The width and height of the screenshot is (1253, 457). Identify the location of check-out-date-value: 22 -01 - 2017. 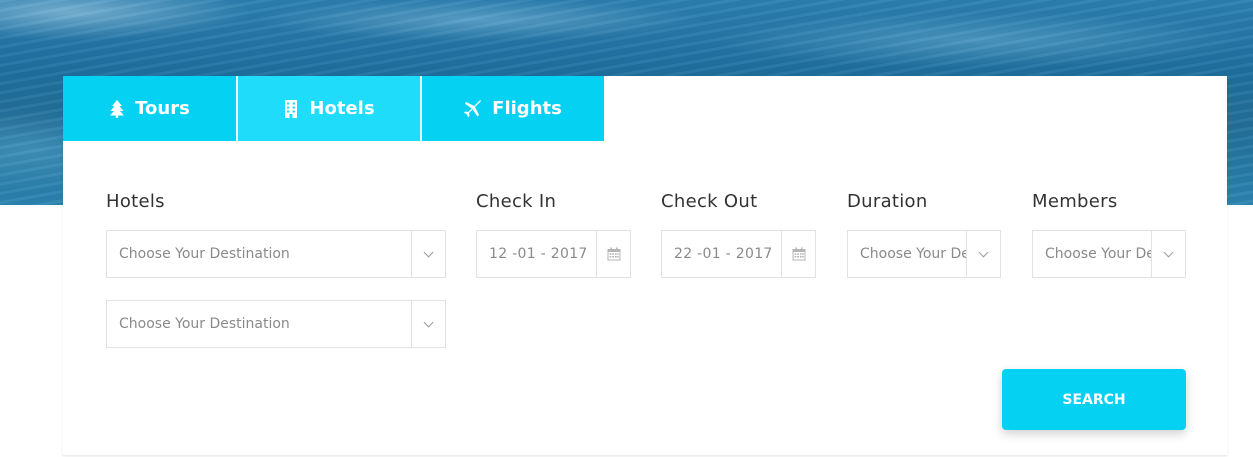
(723, 254).